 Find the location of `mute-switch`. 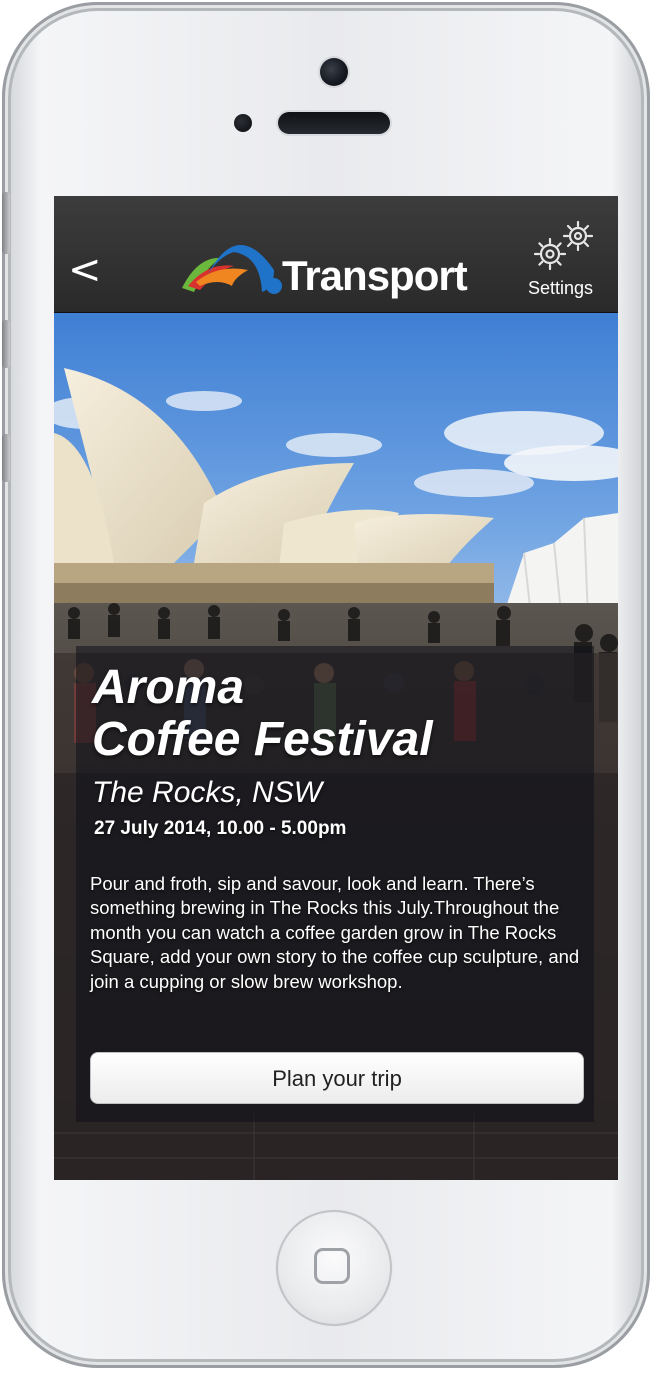

mute-switch is located at coordinates (6, 223).